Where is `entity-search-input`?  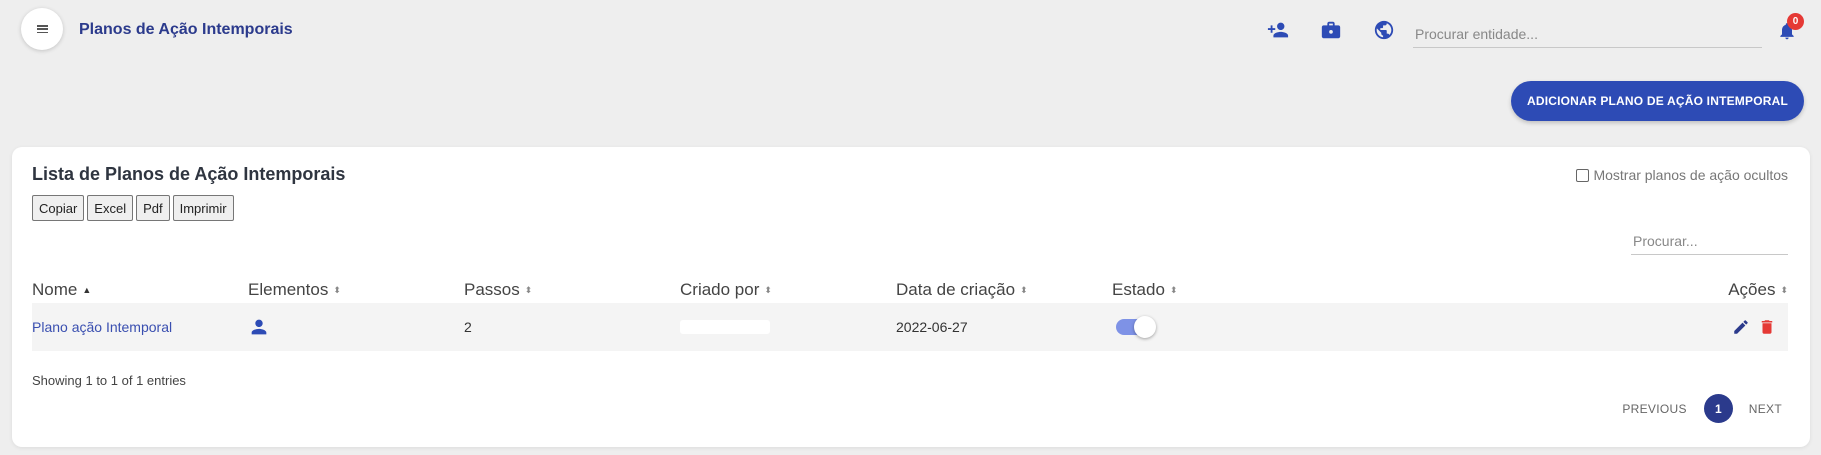 entity-search-input is located at coordinates (1587, 34).